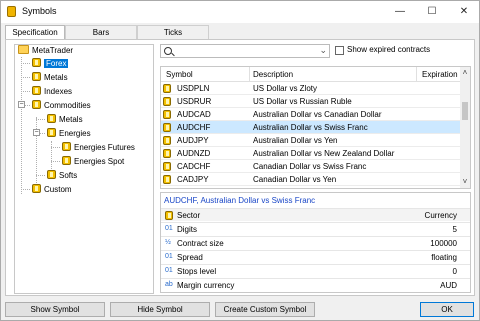 This screenshot has width=480, height=321. I want to click on description-cell: Australian Dollar vs Swiss Franc, so click(310, 127).